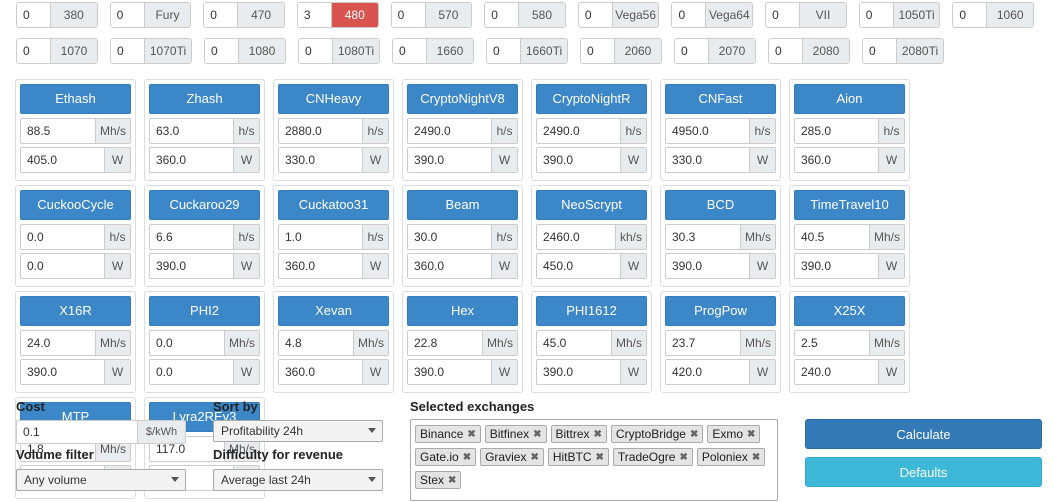  I want to click on gpu-label: 2060, so click(638, 51).